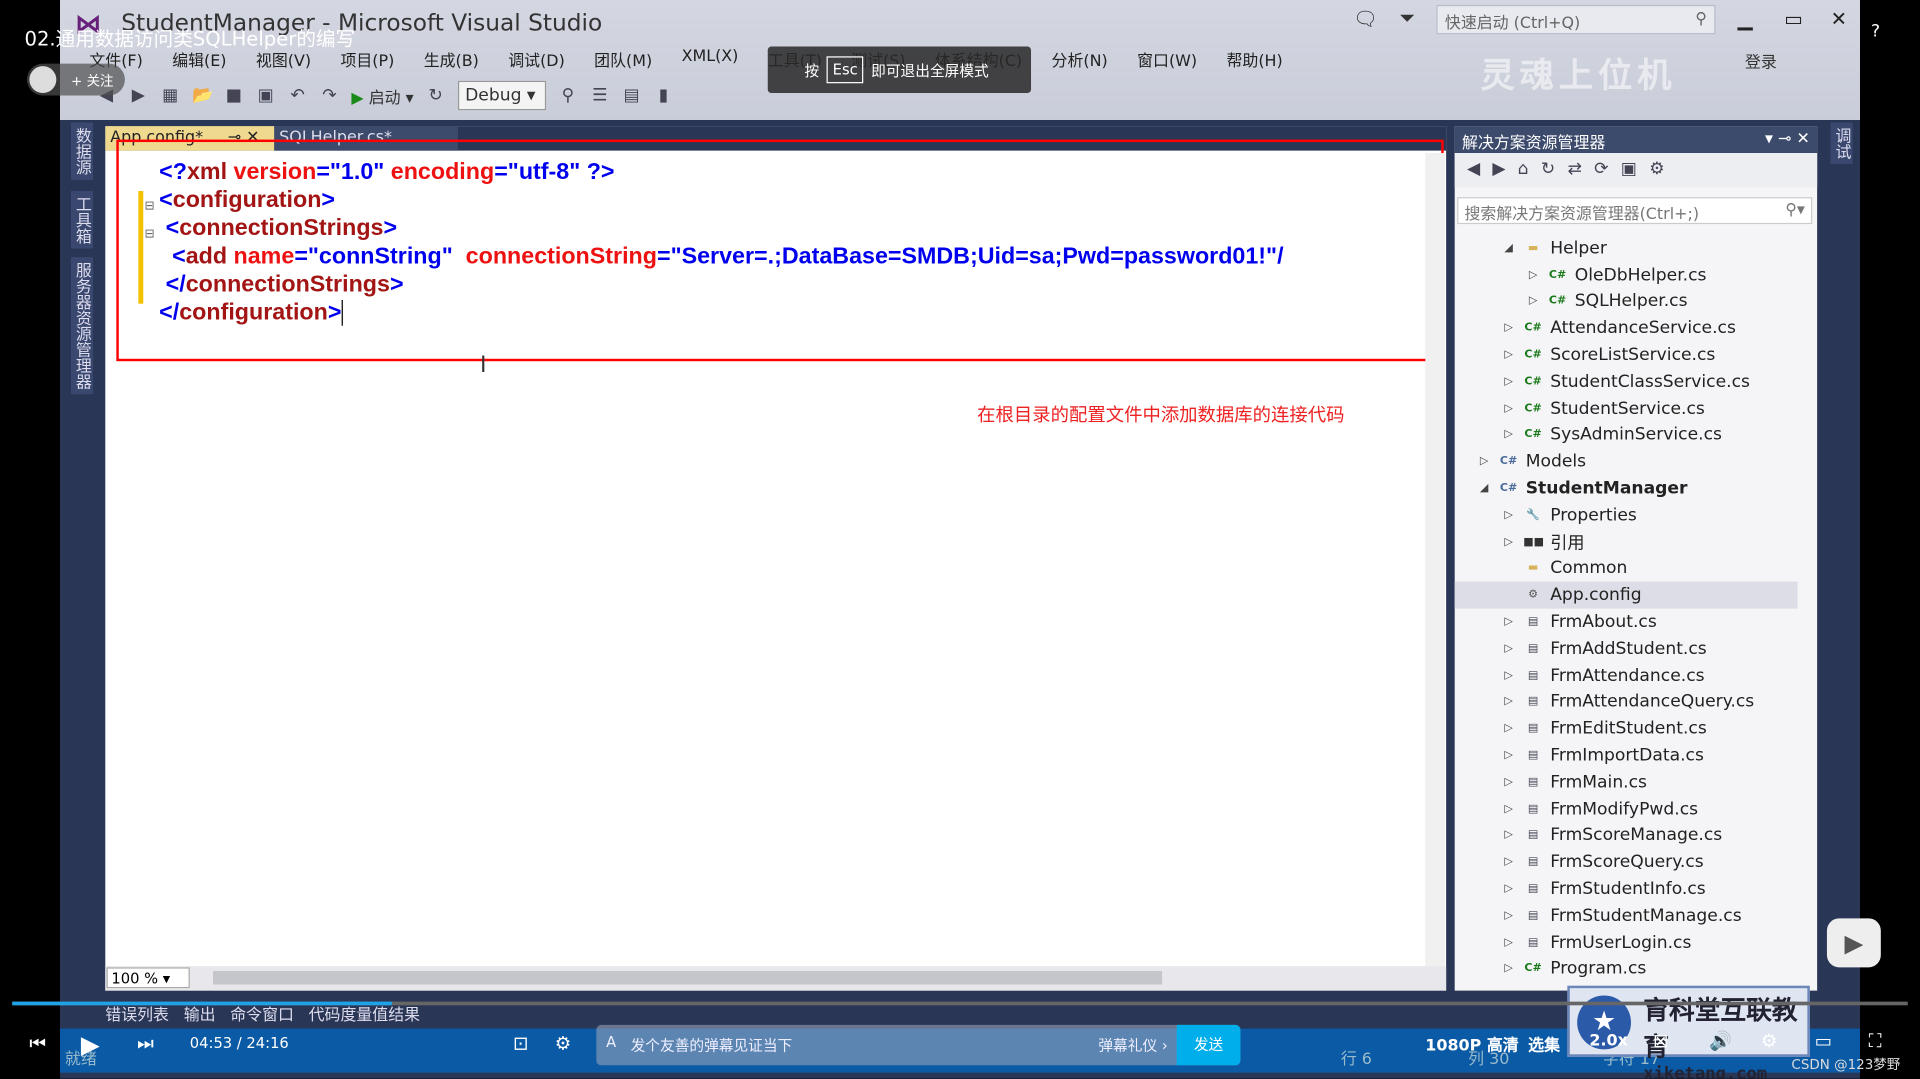 Image resolution: width=1920 pixels, height=1079 pixels. I want to click on speed-button: 2.0x, so click(1608, 1041).